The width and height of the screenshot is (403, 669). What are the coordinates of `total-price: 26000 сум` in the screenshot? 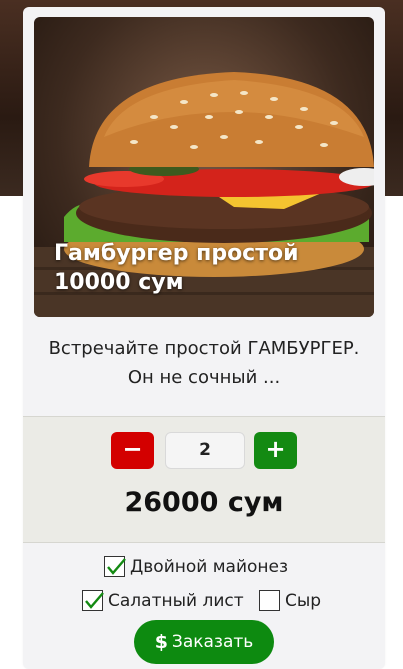 It's located at (204, 502).